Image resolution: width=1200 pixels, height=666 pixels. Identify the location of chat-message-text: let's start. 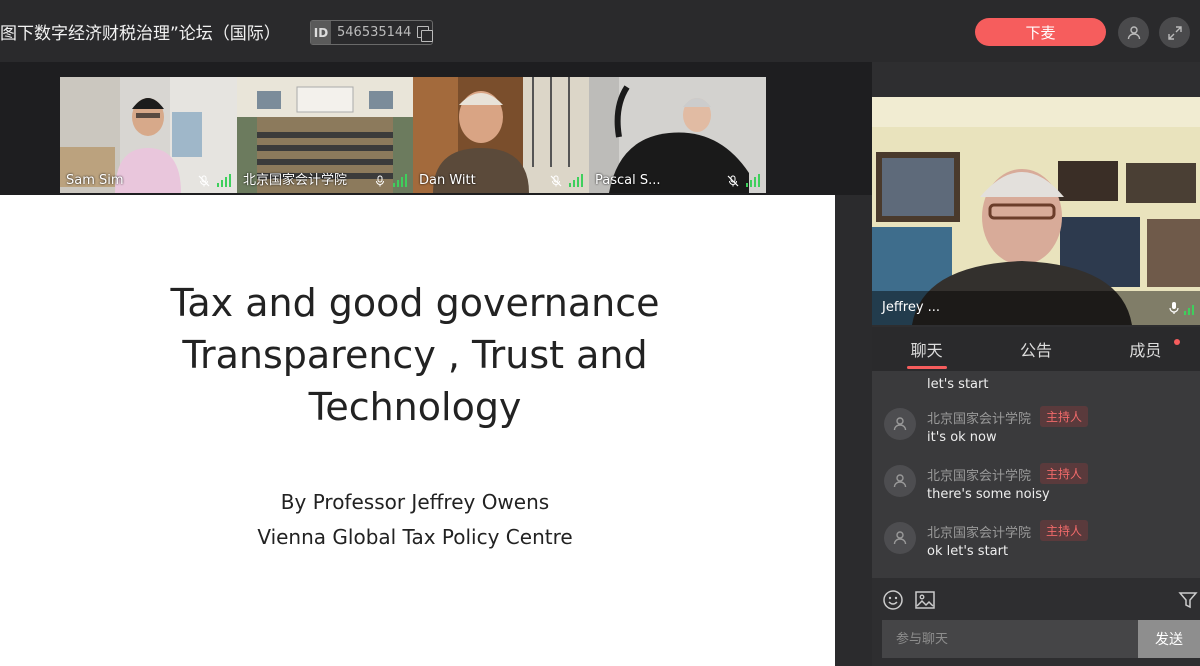
(958, 384).